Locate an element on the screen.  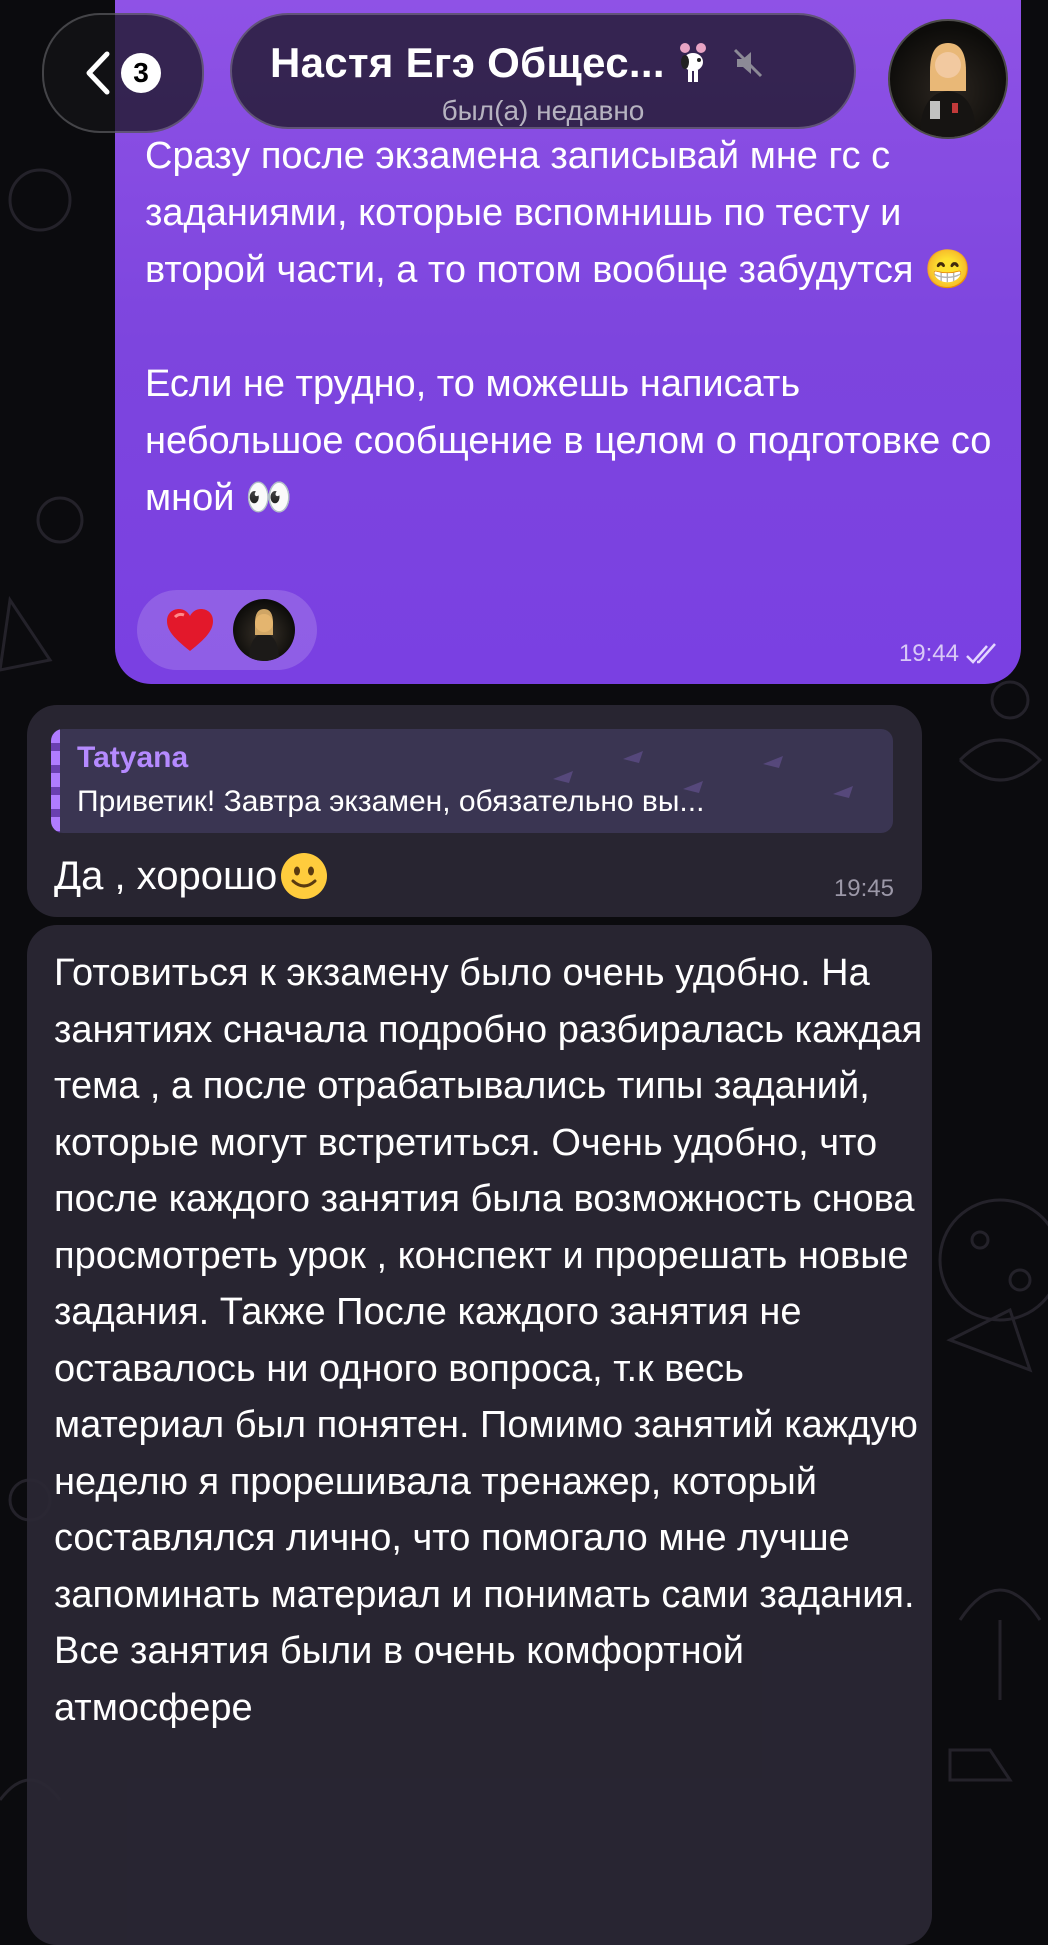
reply-accent-bar is located at coordinates (55, 781).